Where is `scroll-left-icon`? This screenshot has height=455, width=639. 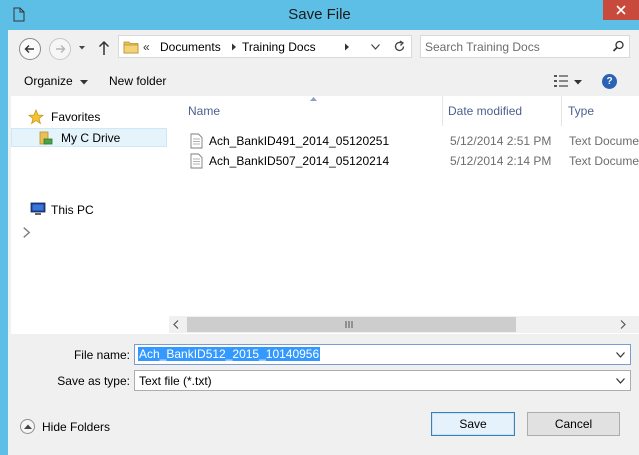
scroll-left-icon is located at coordinates (176, 324).